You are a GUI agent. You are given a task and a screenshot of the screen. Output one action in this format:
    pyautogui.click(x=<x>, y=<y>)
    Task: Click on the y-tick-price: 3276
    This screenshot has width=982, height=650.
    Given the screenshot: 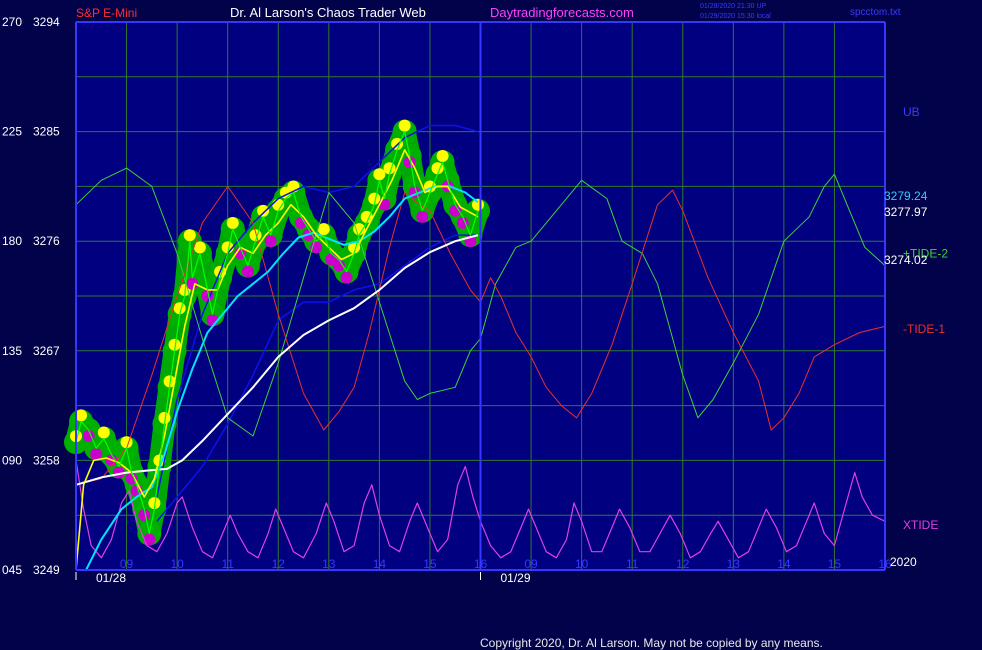 What is the action you would take?
    pyautogui.click(x=46, y=241)
    